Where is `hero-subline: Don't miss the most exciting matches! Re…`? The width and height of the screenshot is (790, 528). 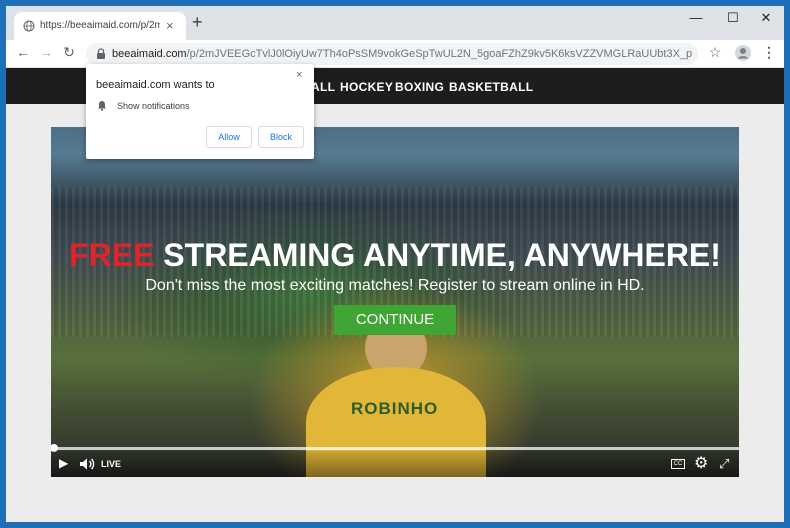
hero-subline: Don't miss the most exciting matches! Re… is located at coordinates (395, 285).